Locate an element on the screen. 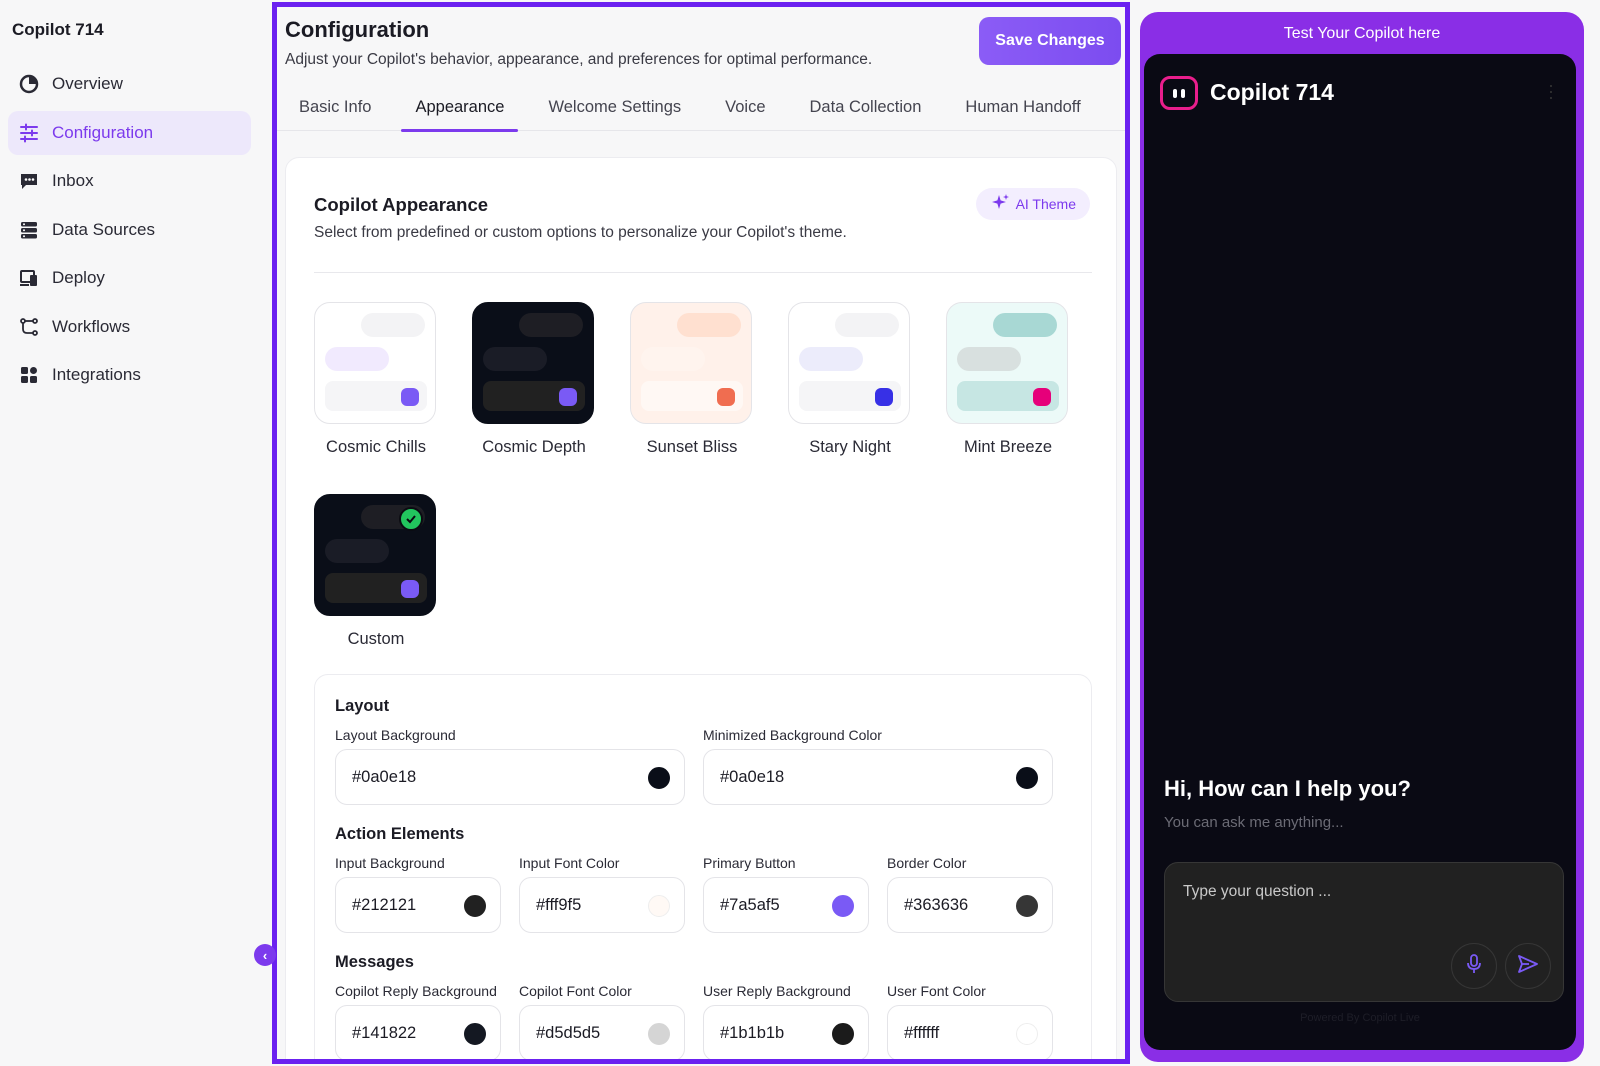 Image resolution: width=1600 pixels, height=1066 pixels. divider is located at coordinates (703, 272).